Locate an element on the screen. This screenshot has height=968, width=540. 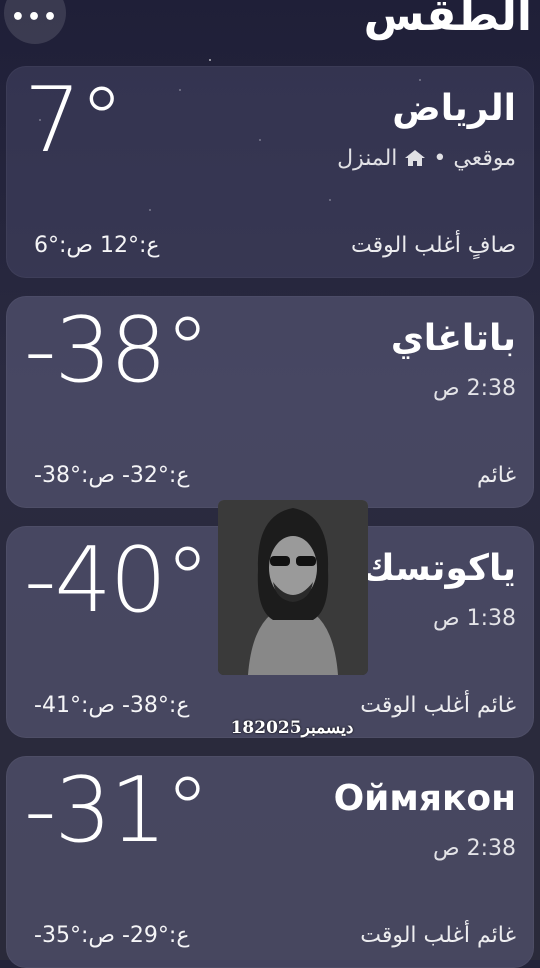
location-subtitle: موقعي • المنزل is located at coordinates (426, 158).